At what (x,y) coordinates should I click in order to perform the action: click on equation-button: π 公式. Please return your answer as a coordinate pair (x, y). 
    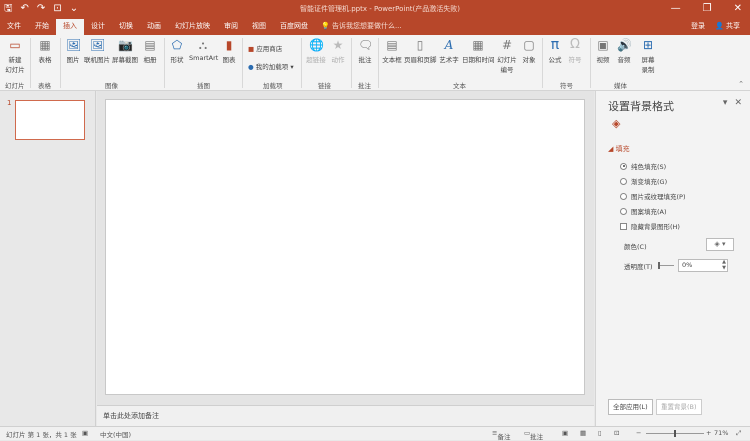
    Looking at the image, I should click on (555, 51).